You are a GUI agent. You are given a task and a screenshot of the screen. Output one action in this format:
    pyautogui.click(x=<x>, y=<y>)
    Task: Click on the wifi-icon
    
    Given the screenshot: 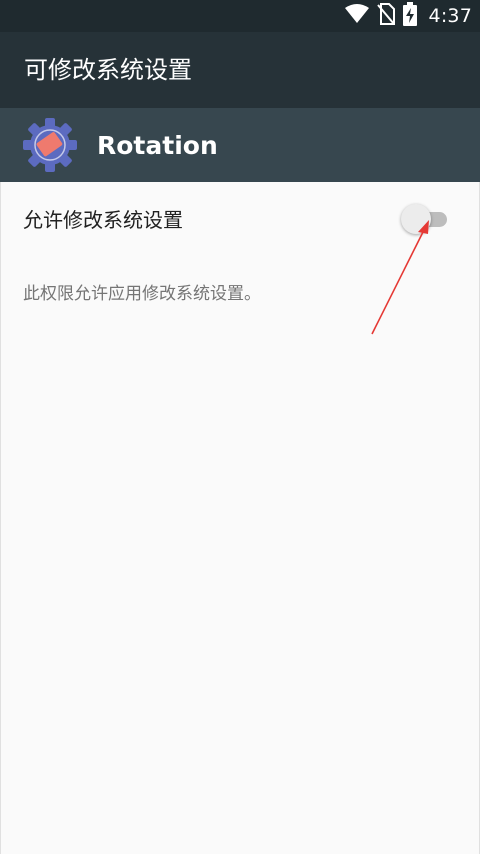 What is the action you would take?
    pyautogui.click(x=356, y=16)
    